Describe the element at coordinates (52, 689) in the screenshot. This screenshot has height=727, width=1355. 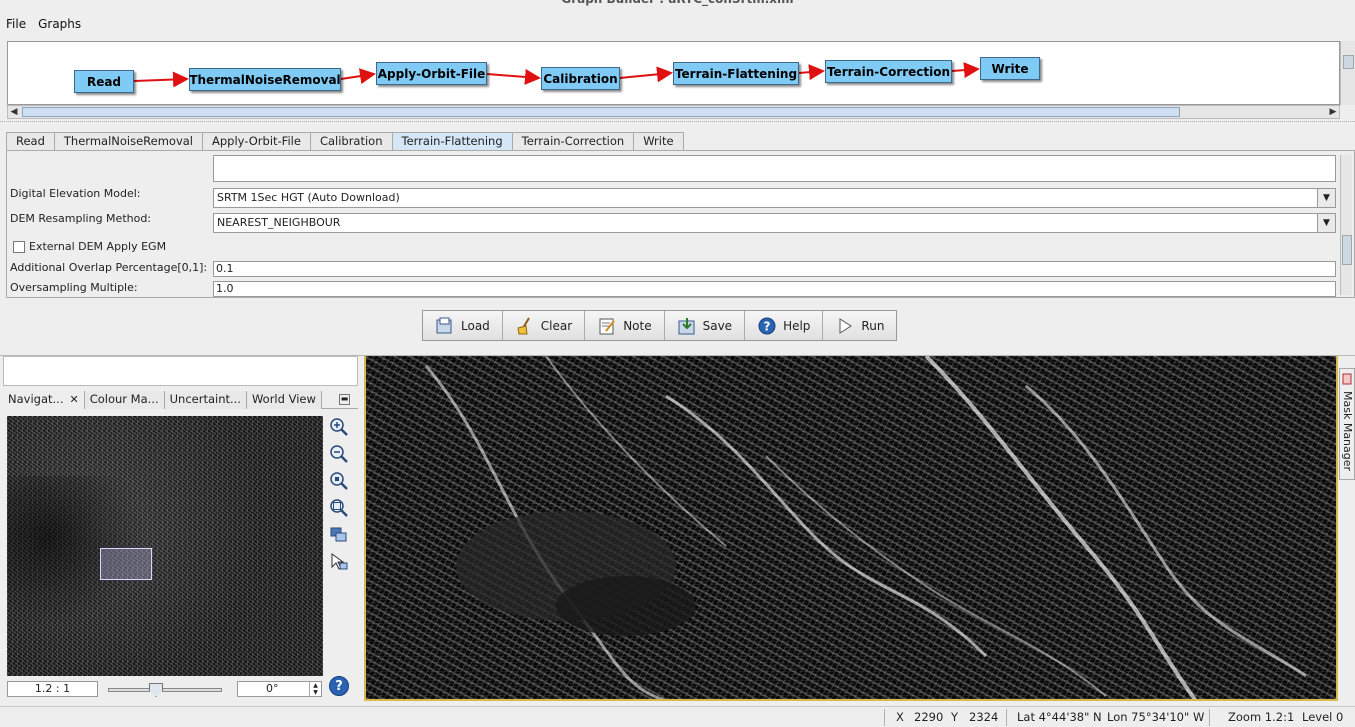
I see `zoom-ratio-field: 1.2 : 1` at that location.